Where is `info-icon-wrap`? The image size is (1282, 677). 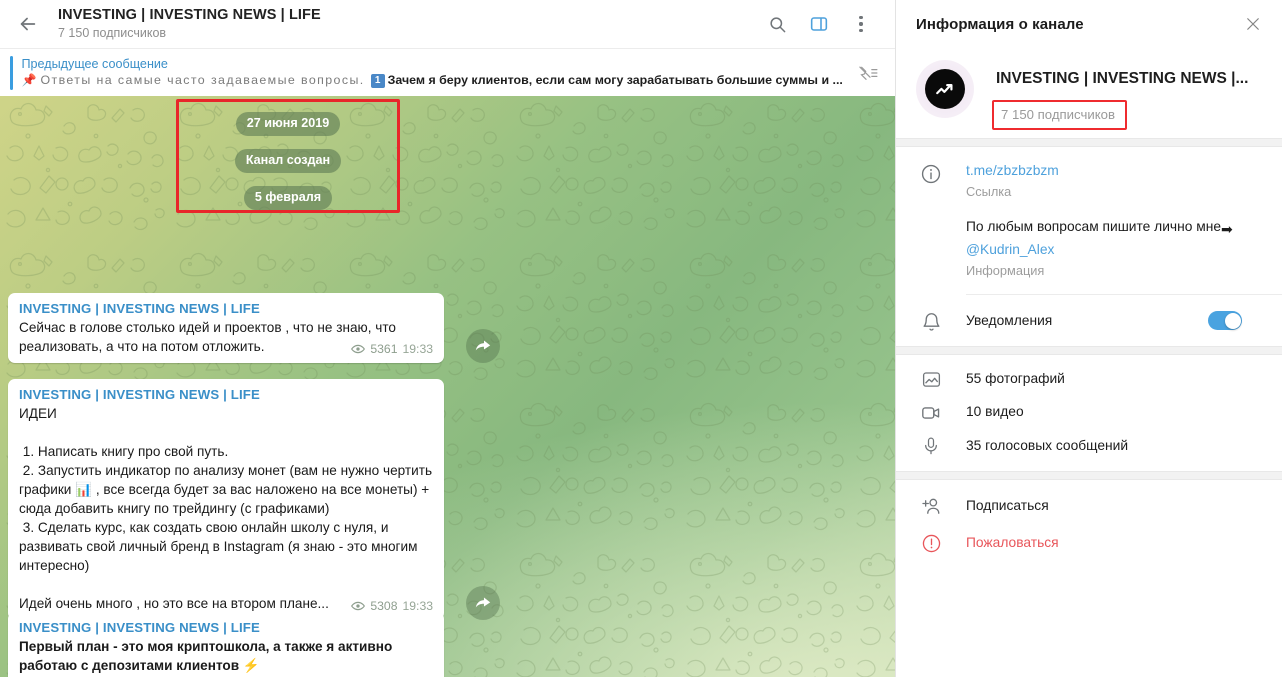 info-icon-wrap is located at coordinates (931, 173).